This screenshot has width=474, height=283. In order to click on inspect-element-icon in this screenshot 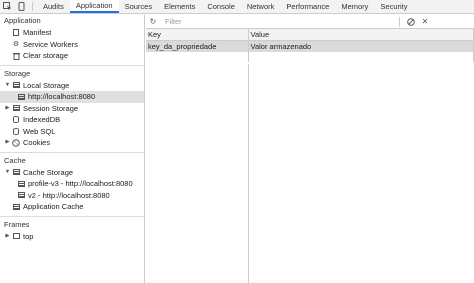, I will do `click(7, 6)`.